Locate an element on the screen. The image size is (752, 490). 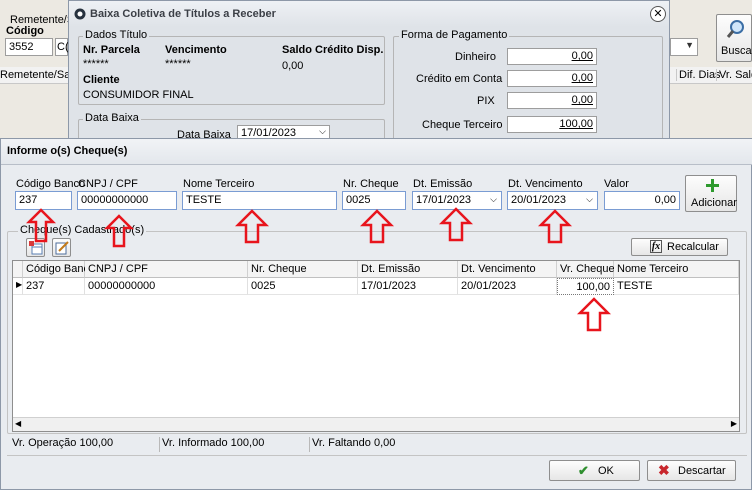
col-nome-terceiro: Nome Terceiro is located at coordinates (676, 269).